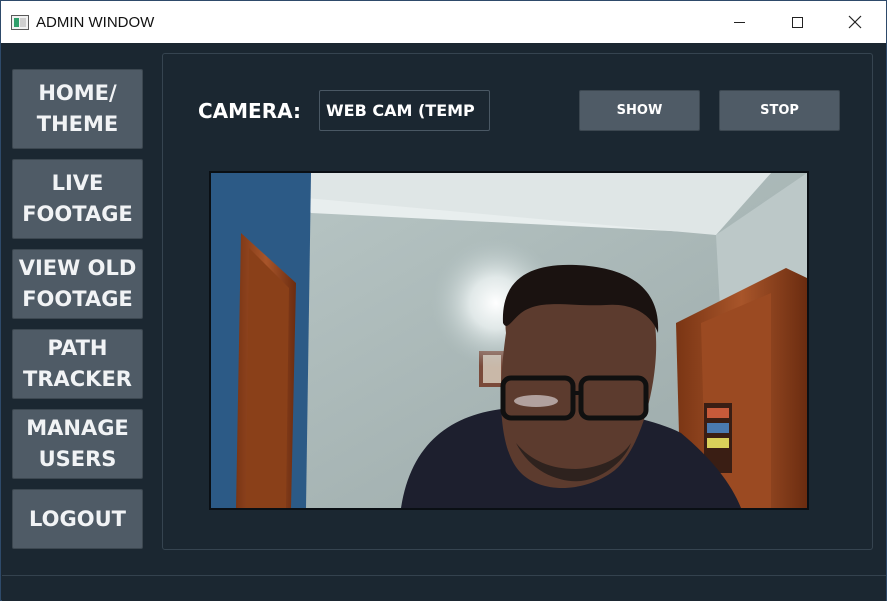 The image size is (887, 601). I want to click on show-button: SHOW, so click(639, 110).